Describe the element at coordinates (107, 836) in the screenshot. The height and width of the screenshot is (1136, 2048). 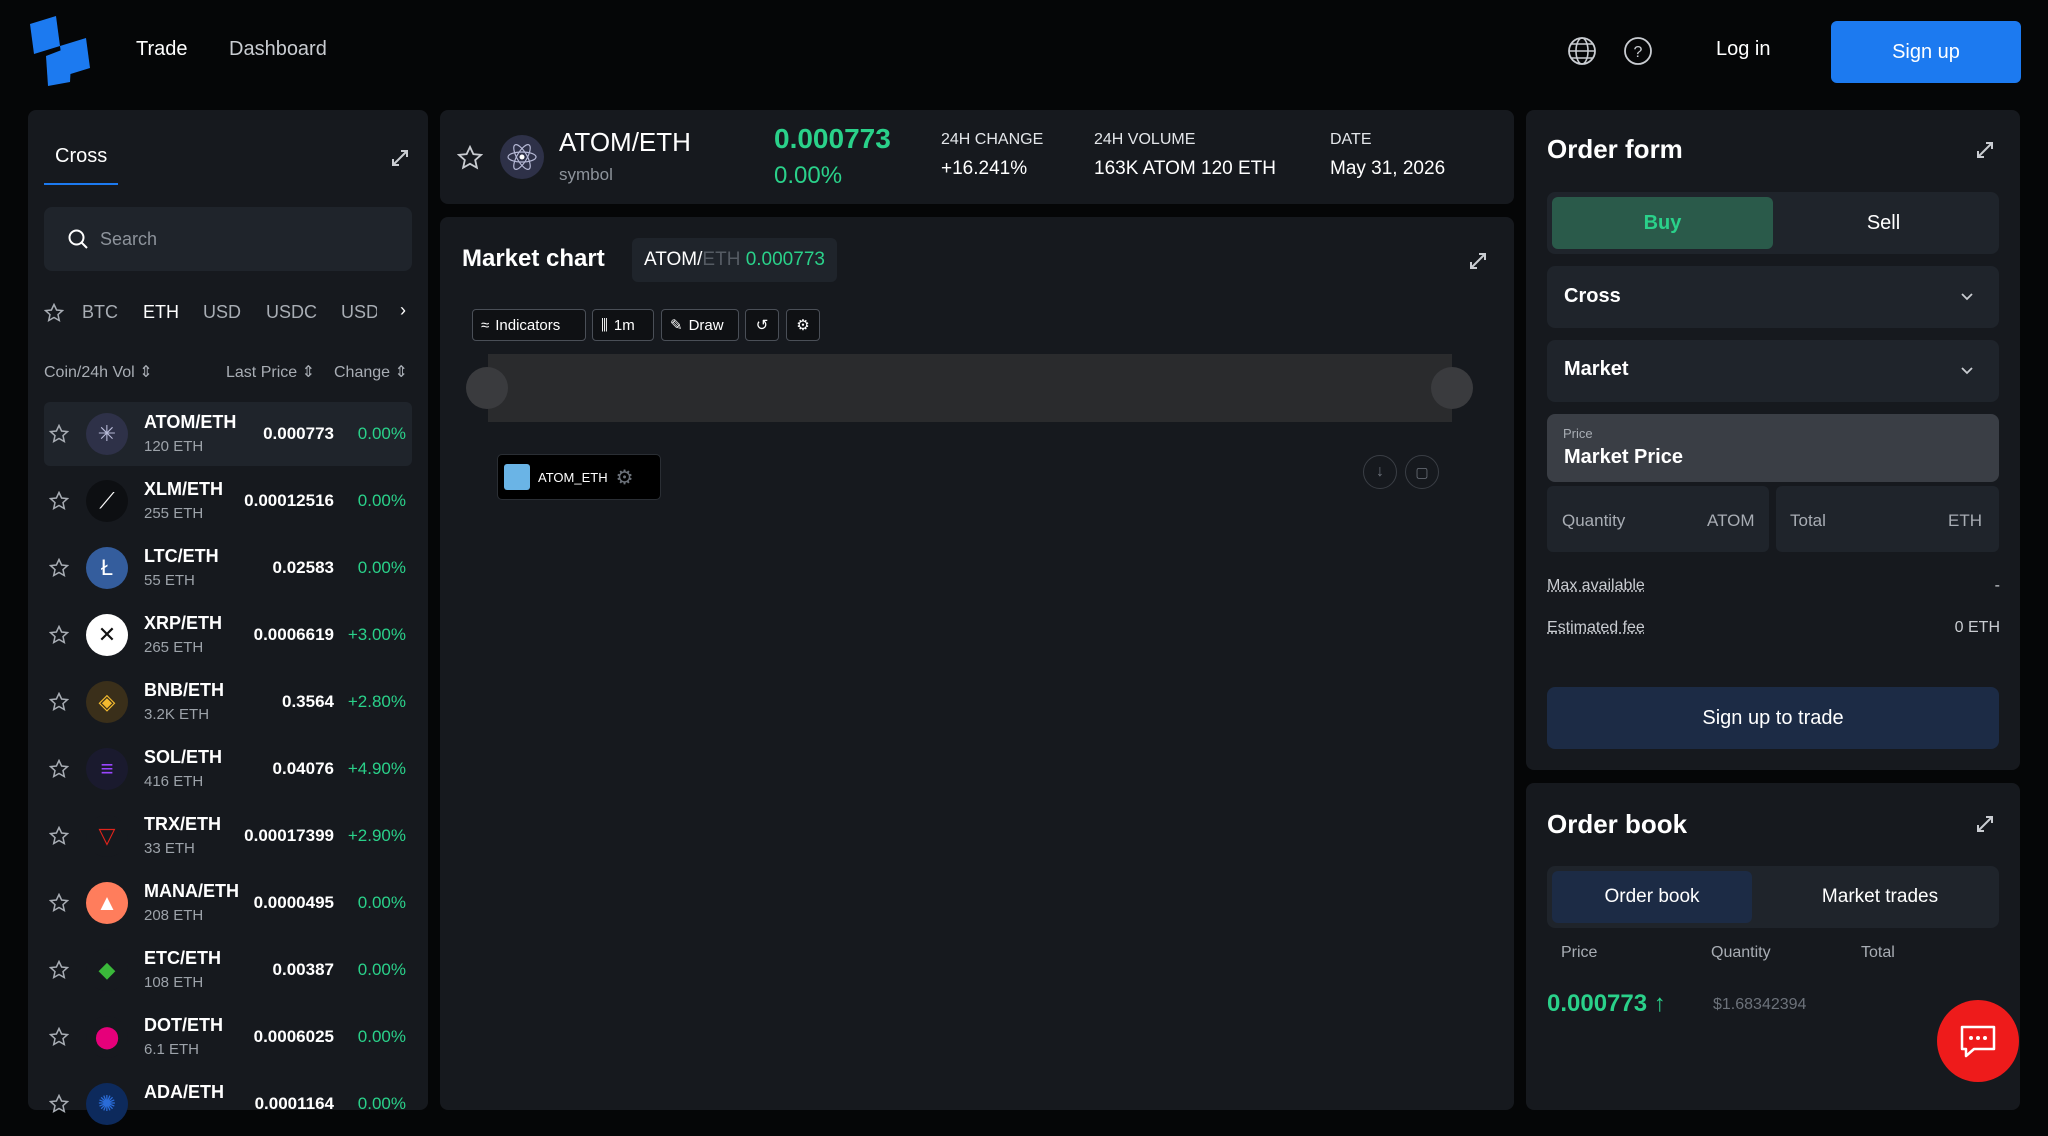
I see `trx-icon: ▽` at that location.